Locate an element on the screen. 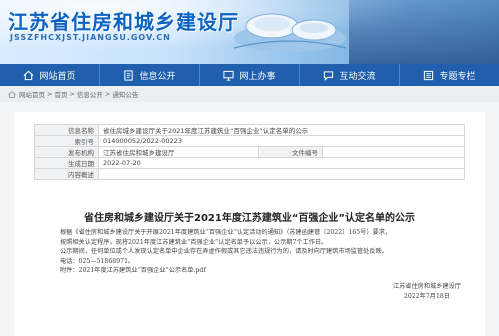 This screenshot has width=499, height=336. stadium-illustration is located at coordinates (290, 32).